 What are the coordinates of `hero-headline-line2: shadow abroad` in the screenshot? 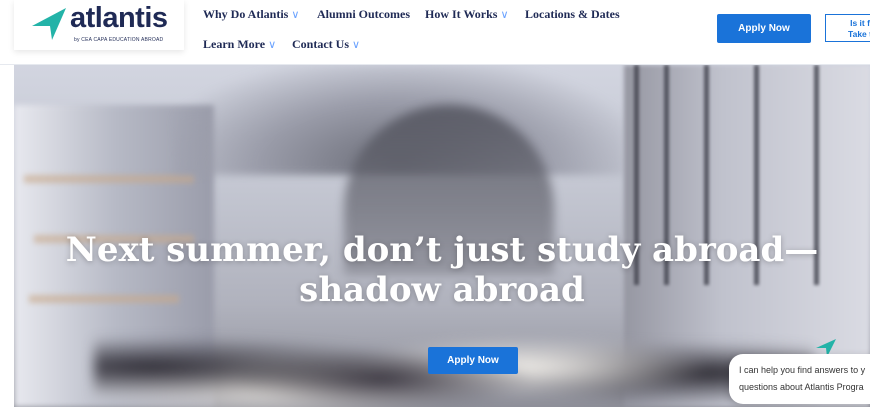 It's located at (442, 290).